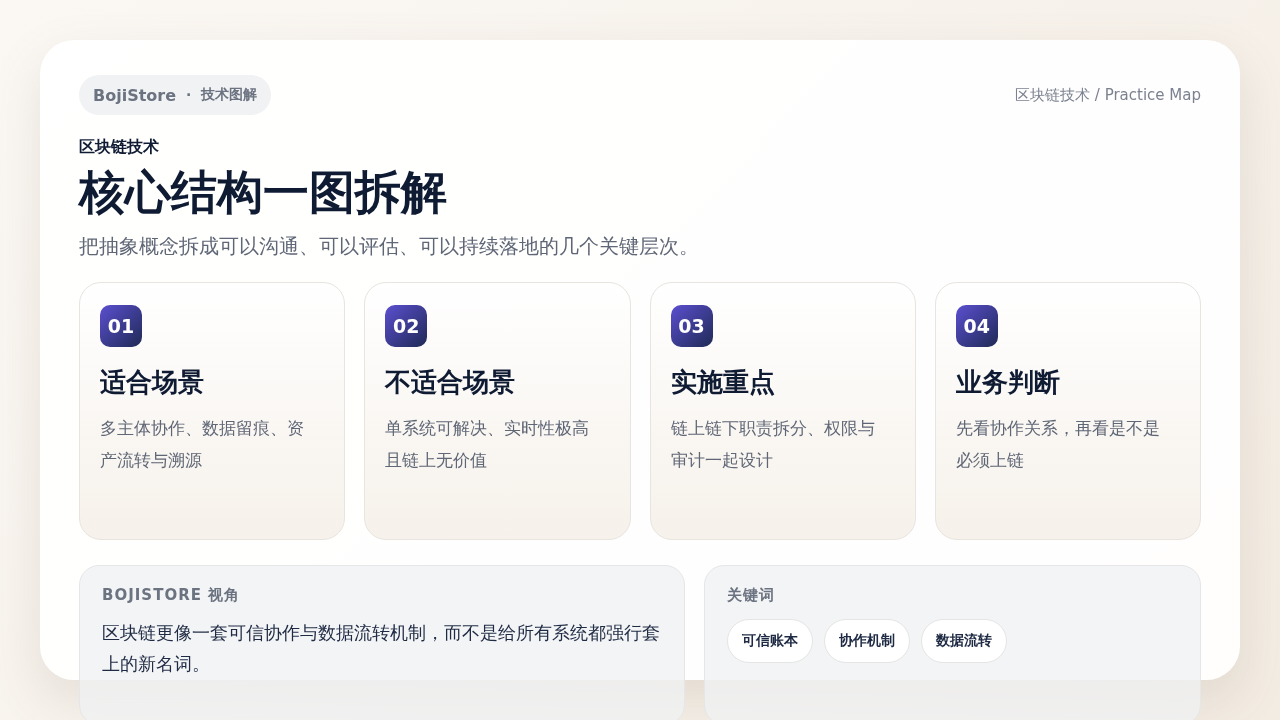 The height and width of the screenshot is (720, 1280). What do you see at coordinates (451, 382) in the screenshot?
I see `card-title: 不适合场景` at bounding box center [451, 382].